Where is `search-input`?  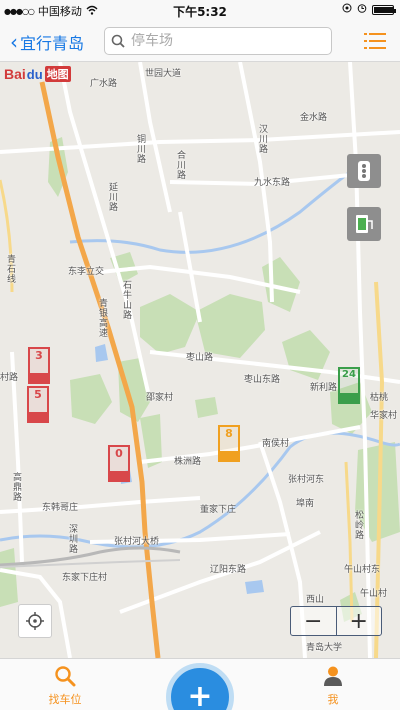
search-input is located at coordinates (226, 41).